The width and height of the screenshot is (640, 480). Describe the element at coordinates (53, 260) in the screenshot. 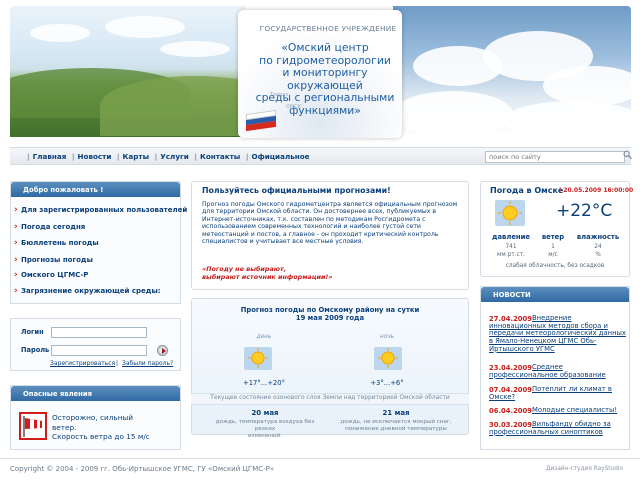

I see `menu-forecasts: Прогнозы погоды` at that location.